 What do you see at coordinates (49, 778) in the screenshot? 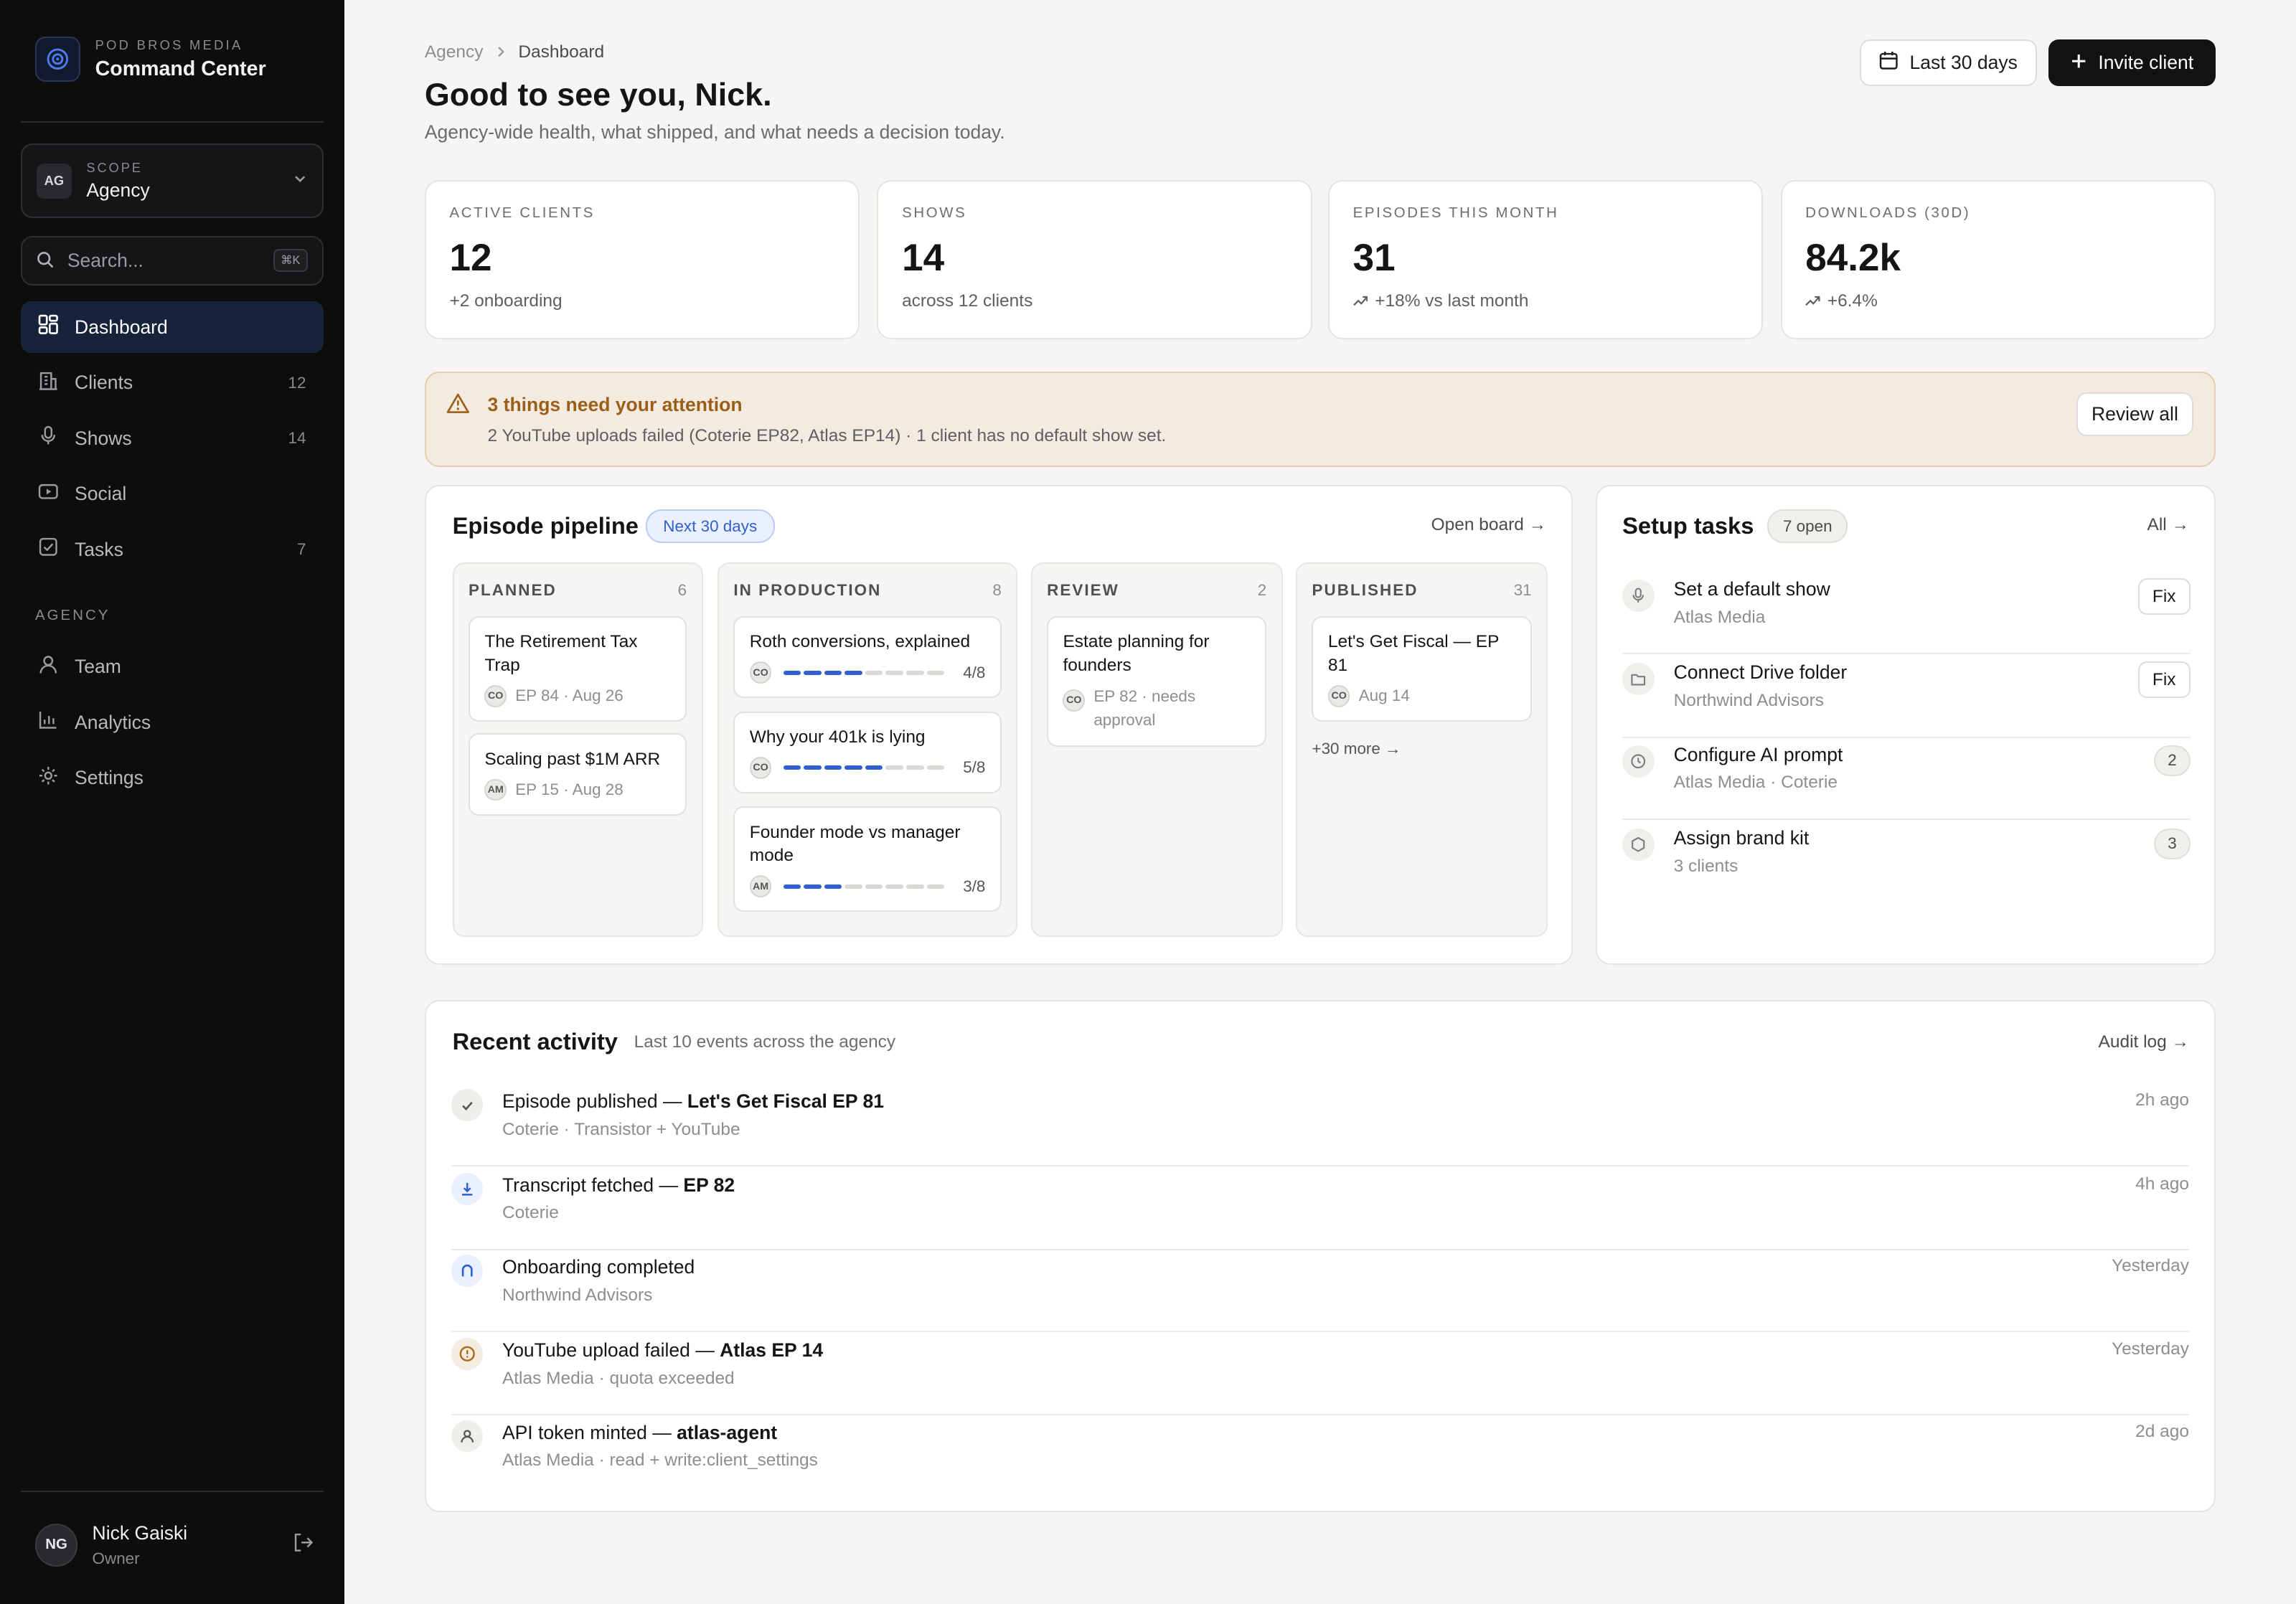
I see `gear-icon` at bounding box center [49, 778].